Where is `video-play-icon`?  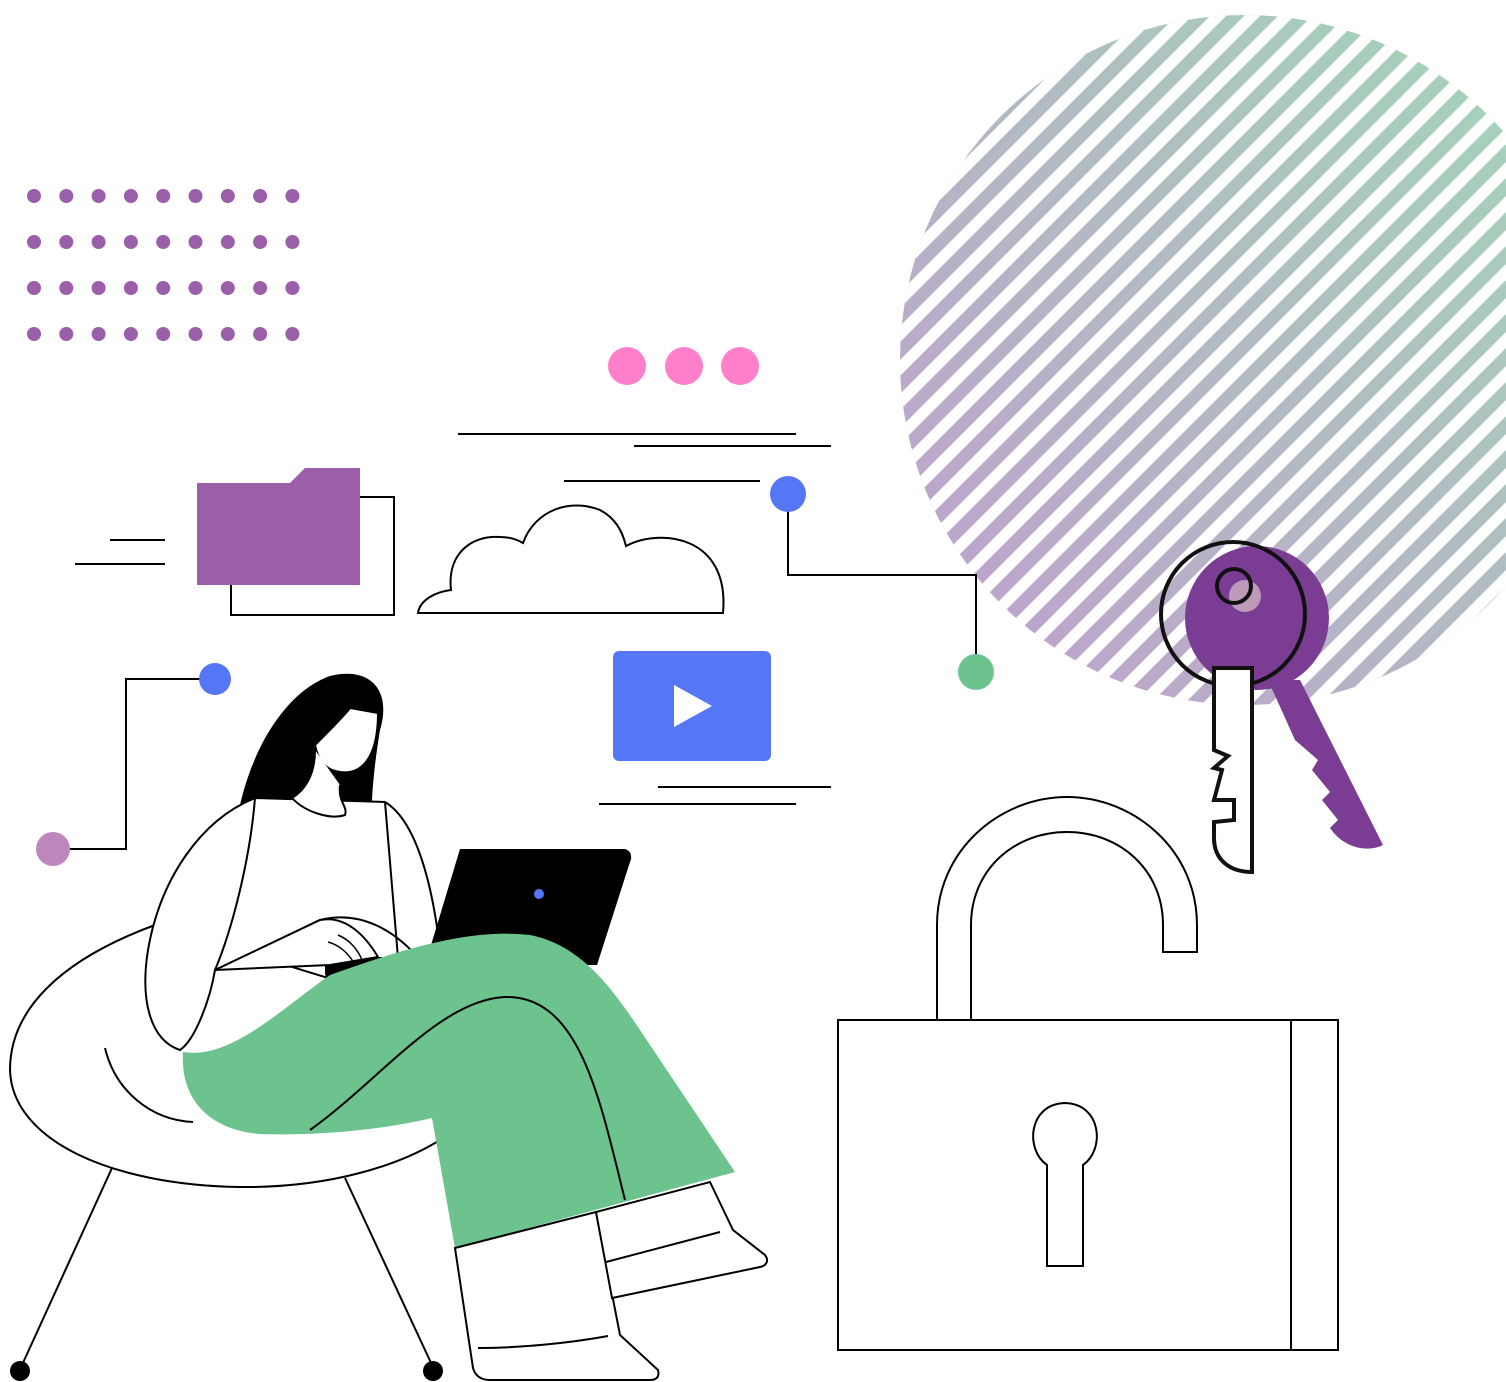
video-play-icon is located at coordinates (692, 706).